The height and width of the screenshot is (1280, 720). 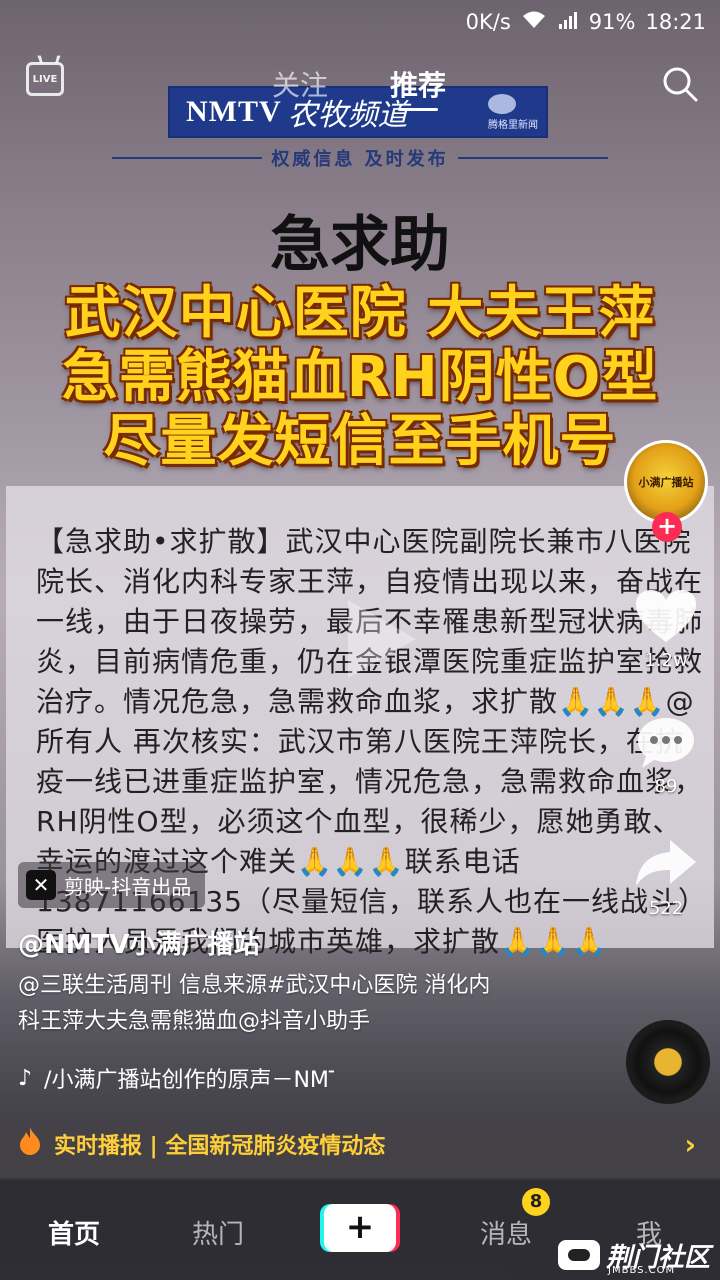 What do you see at coordinates (418, 84) in the screenshot?
I see `tab-recommend: 推荐` at bounding box center [418, 84].